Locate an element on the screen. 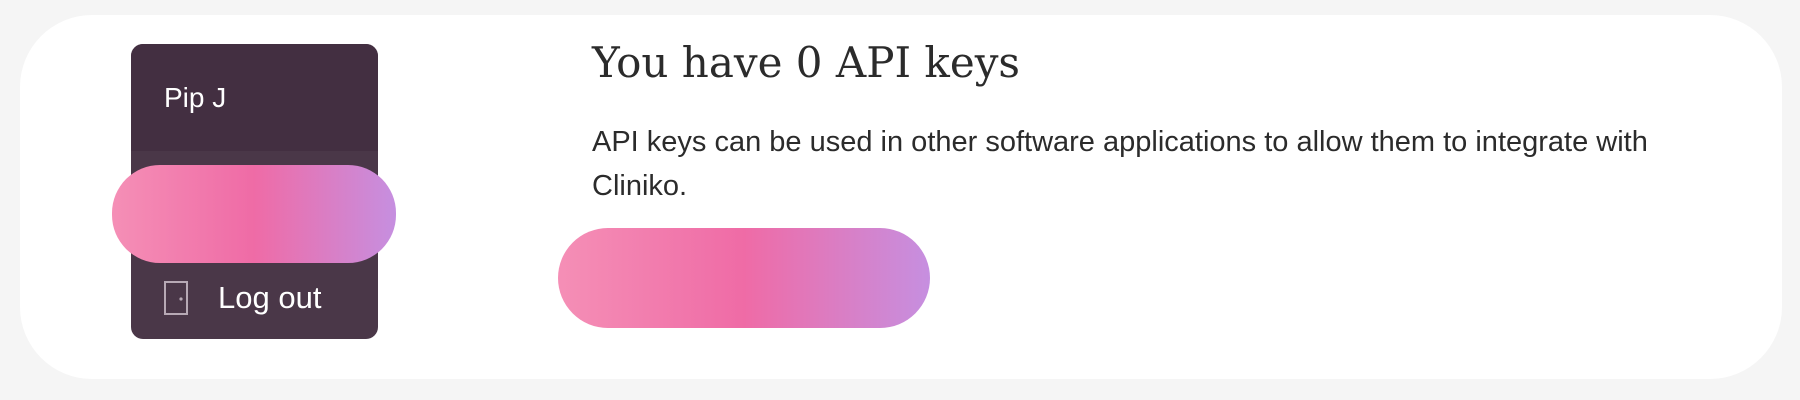  manage-api-keys-button: Manage API keys is located at coordinates (742, 277).